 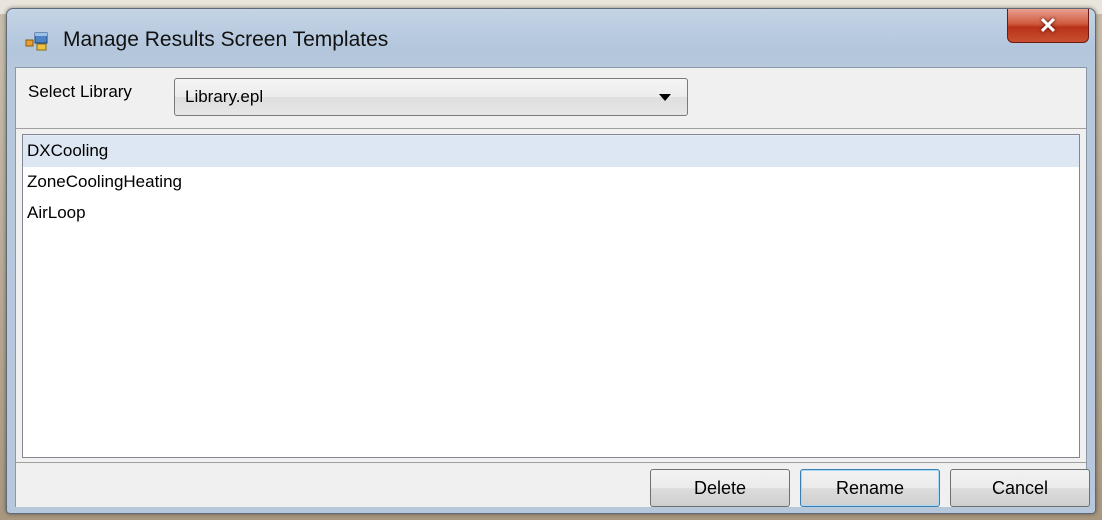 I want to click on list-item: DXCooling, so click(x=551, y=151).